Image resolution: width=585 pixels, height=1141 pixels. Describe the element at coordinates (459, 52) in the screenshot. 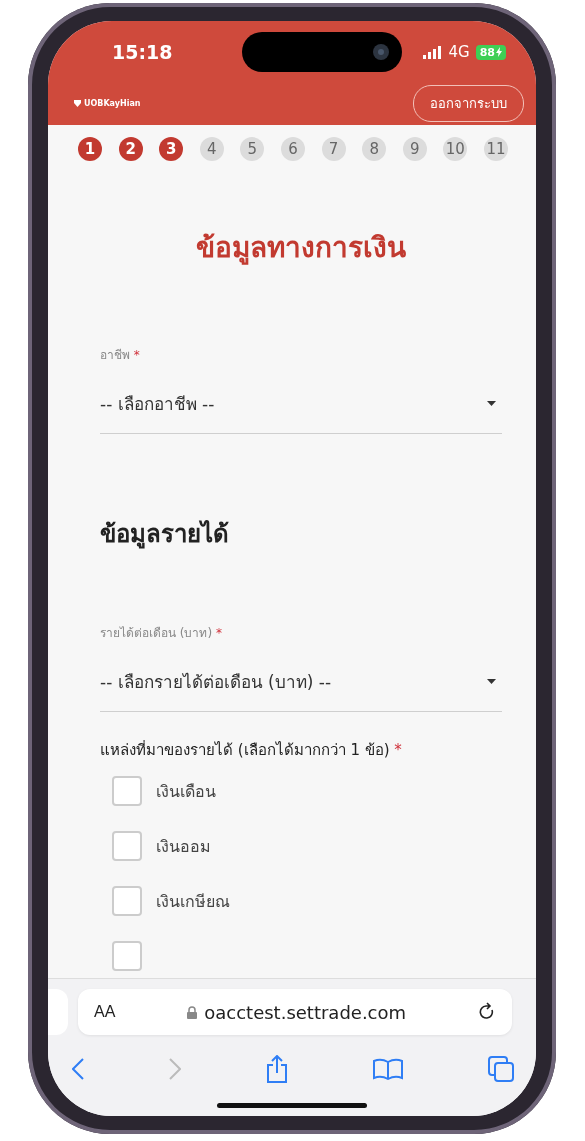

I see `network-label: 4G` at that location.